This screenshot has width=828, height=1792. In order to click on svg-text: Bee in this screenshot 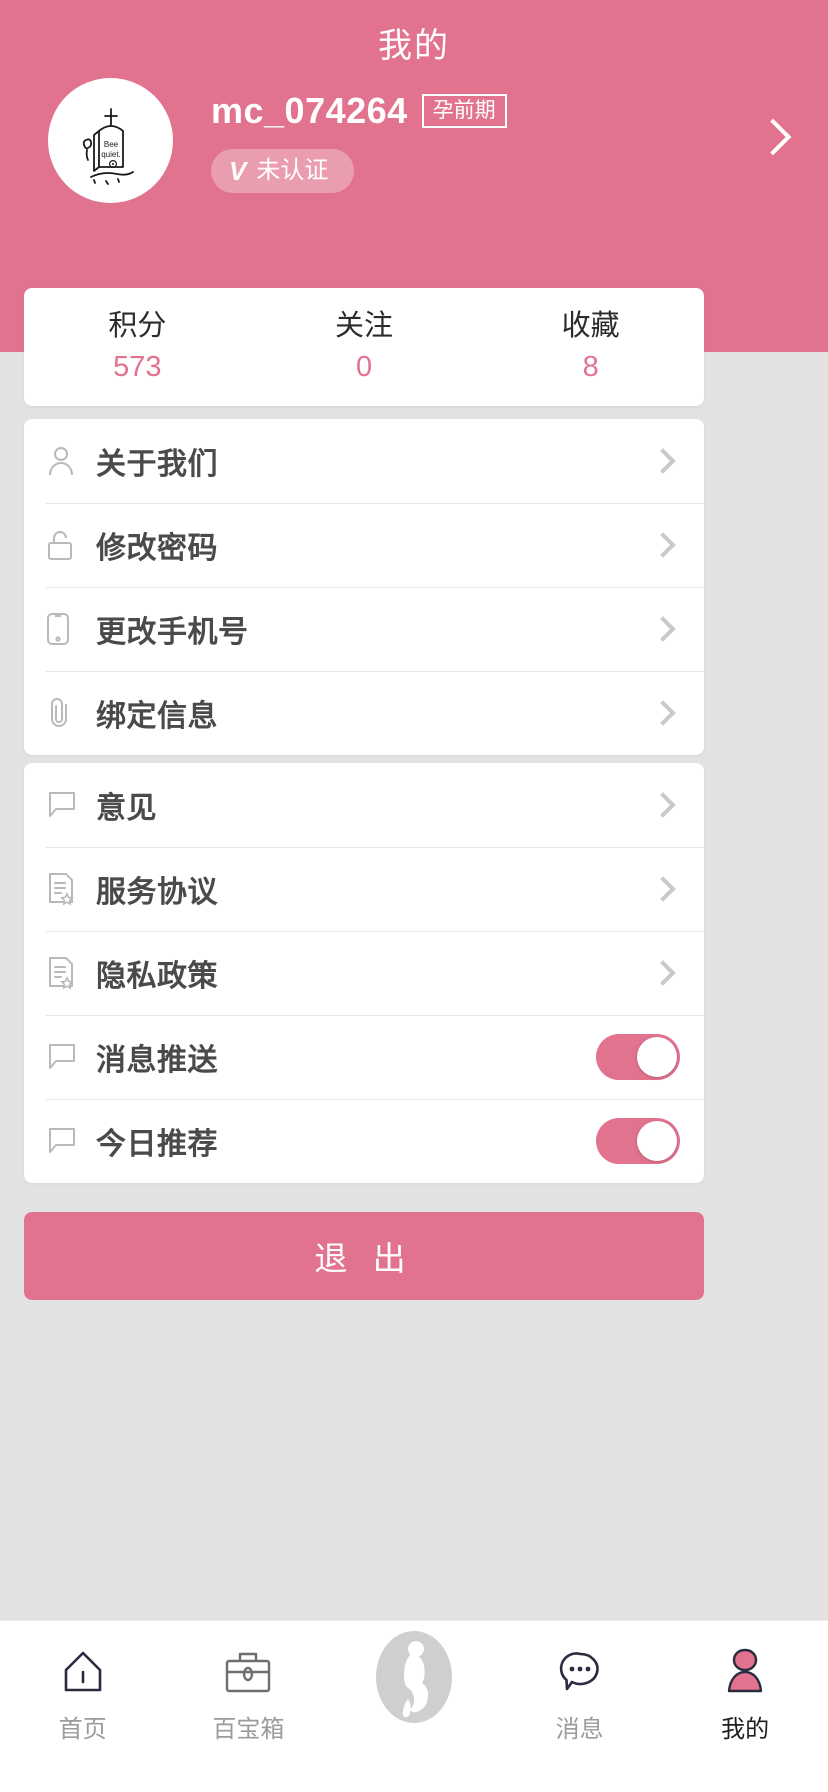, I will do `click(110, 144)`.